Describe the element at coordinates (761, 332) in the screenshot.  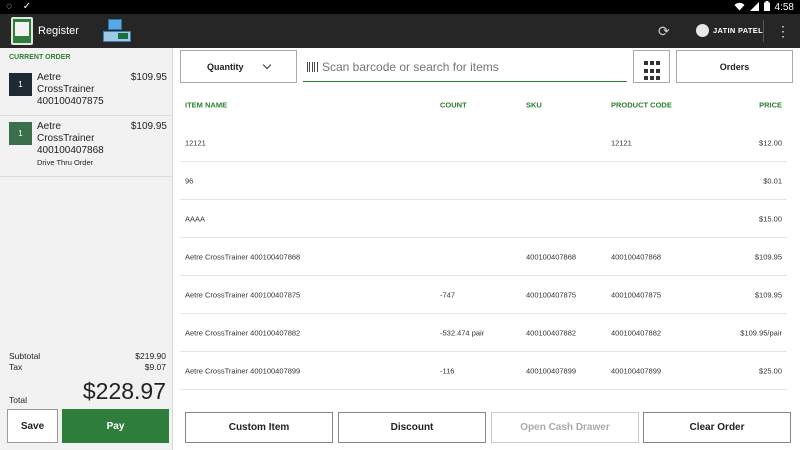
I see `cell-price: $109.95/pair` at that location.